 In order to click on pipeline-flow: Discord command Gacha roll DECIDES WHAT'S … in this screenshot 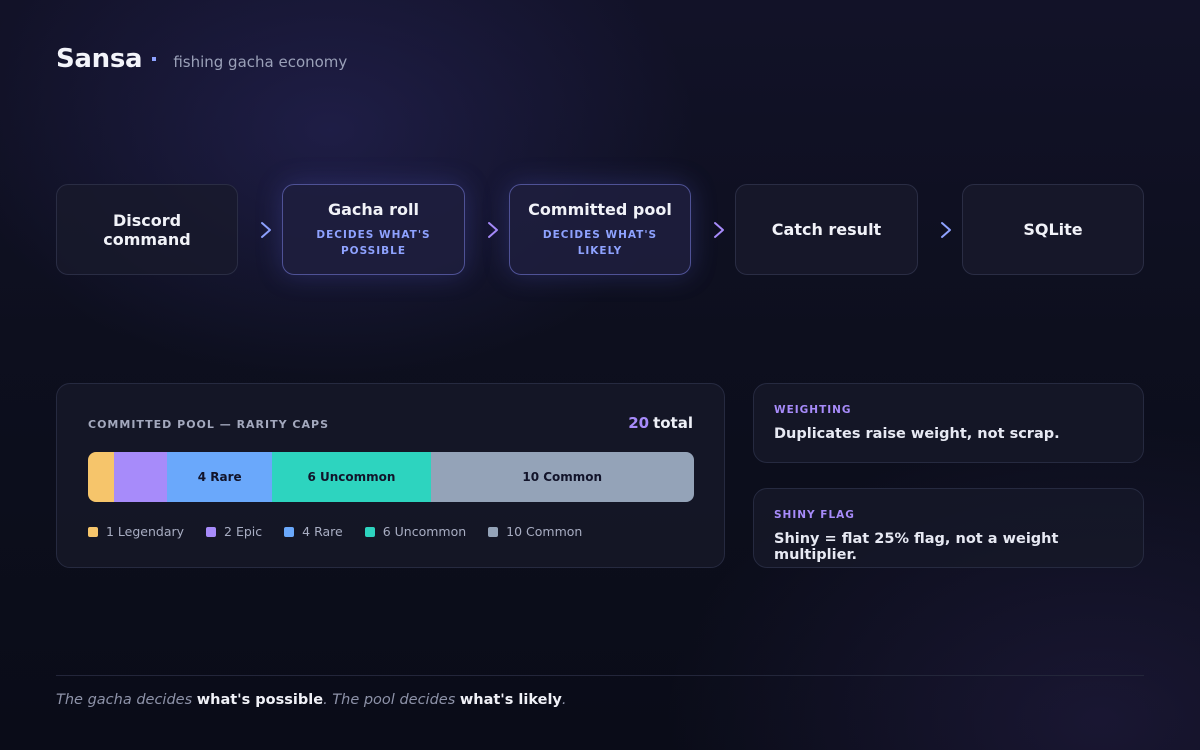, I will do `click(600, 229)`.